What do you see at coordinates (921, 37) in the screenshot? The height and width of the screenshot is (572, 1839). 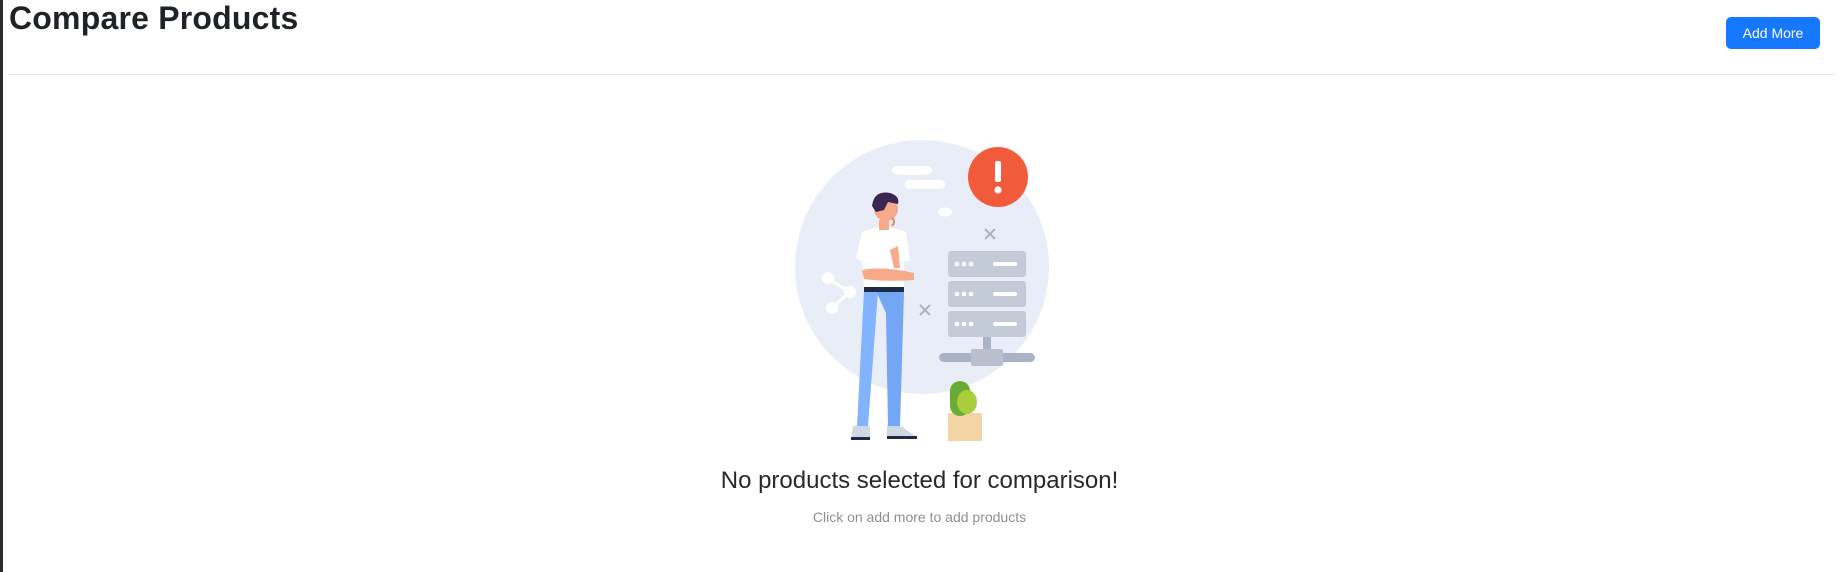 I see `page-header: Compare Products Add More` at bounding box center [921, 37].